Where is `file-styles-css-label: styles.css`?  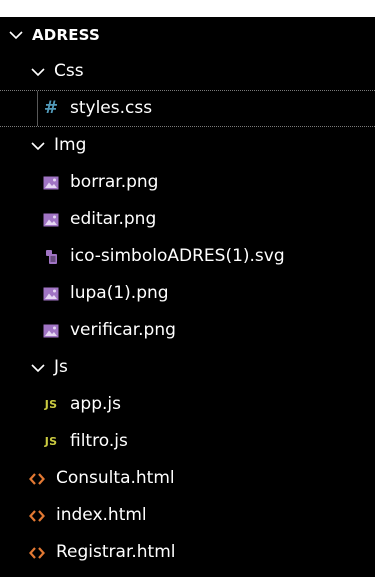 file-styles-css-label: styles.css is located at coordinates (111, 108).